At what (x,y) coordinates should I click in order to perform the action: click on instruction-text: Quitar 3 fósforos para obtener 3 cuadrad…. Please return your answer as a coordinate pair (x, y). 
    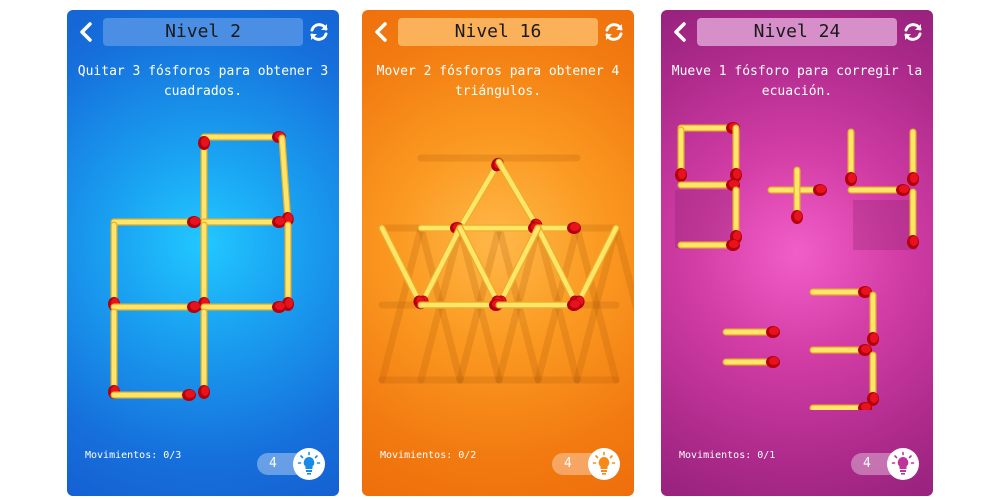
    Looking at the image, I should click on (203, 81).